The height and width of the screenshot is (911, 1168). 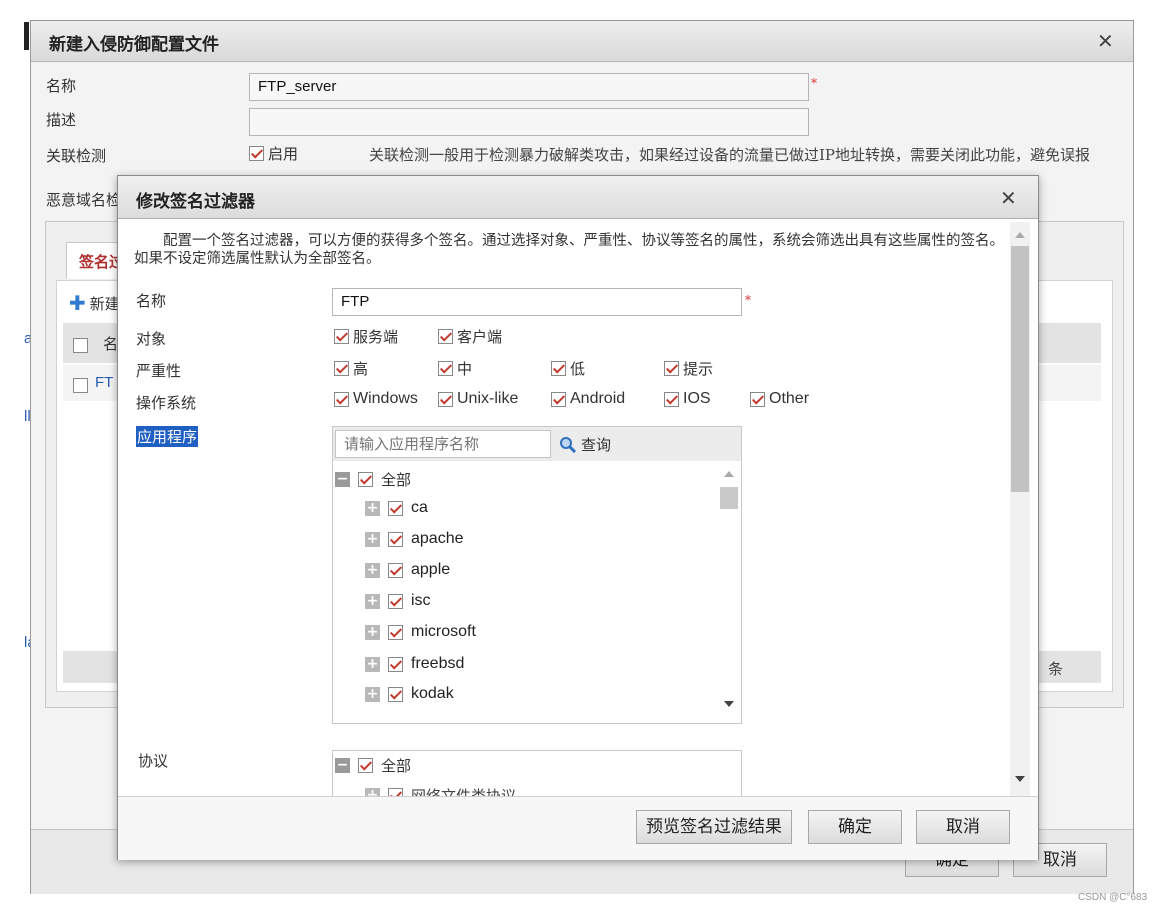 What do you see at coordinates (697, 398) in the screenshot?
I see `os-ios-label: IOS` at bounding box center [697, 398].